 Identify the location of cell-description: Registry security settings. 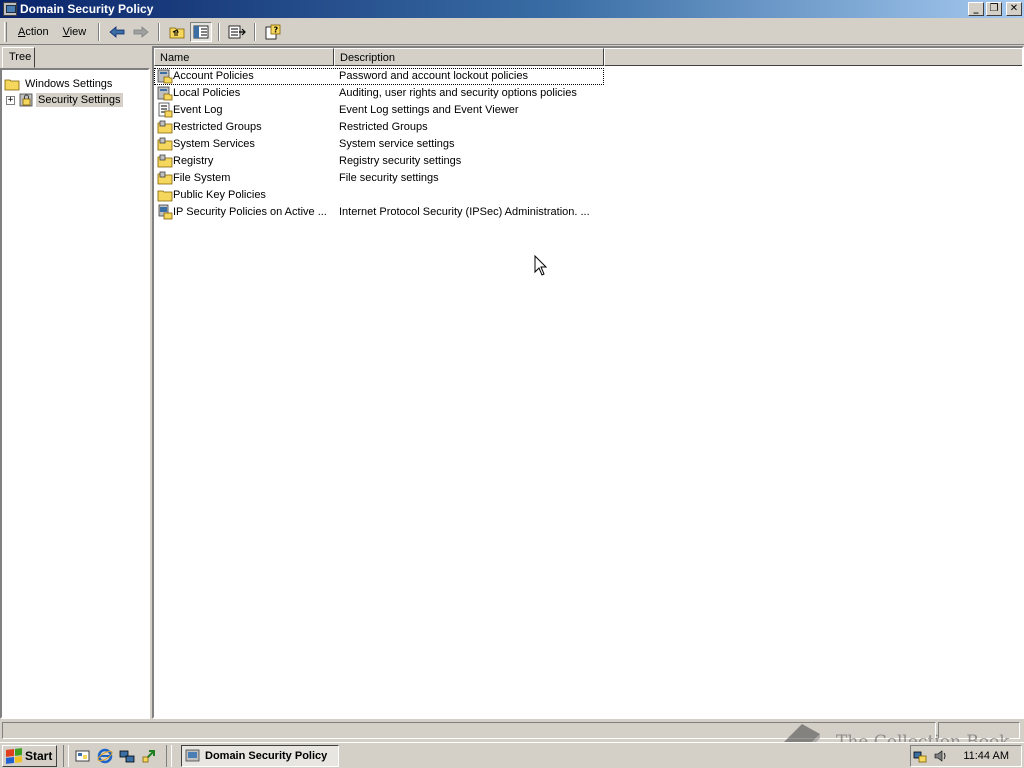
(400, 161).